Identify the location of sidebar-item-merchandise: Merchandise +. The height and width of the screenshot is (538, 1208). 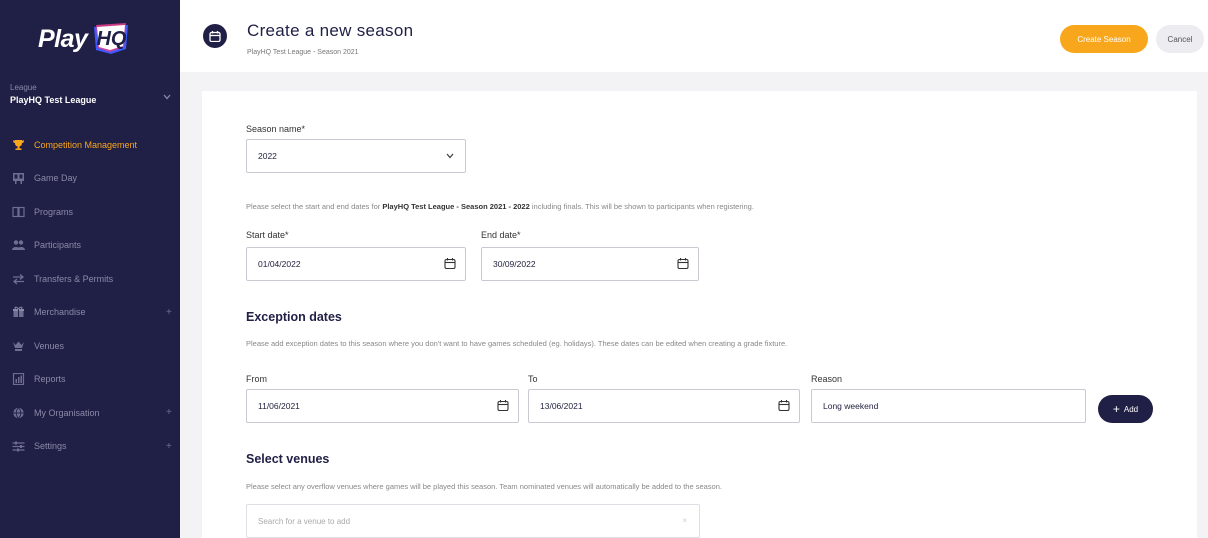
(90, 313).